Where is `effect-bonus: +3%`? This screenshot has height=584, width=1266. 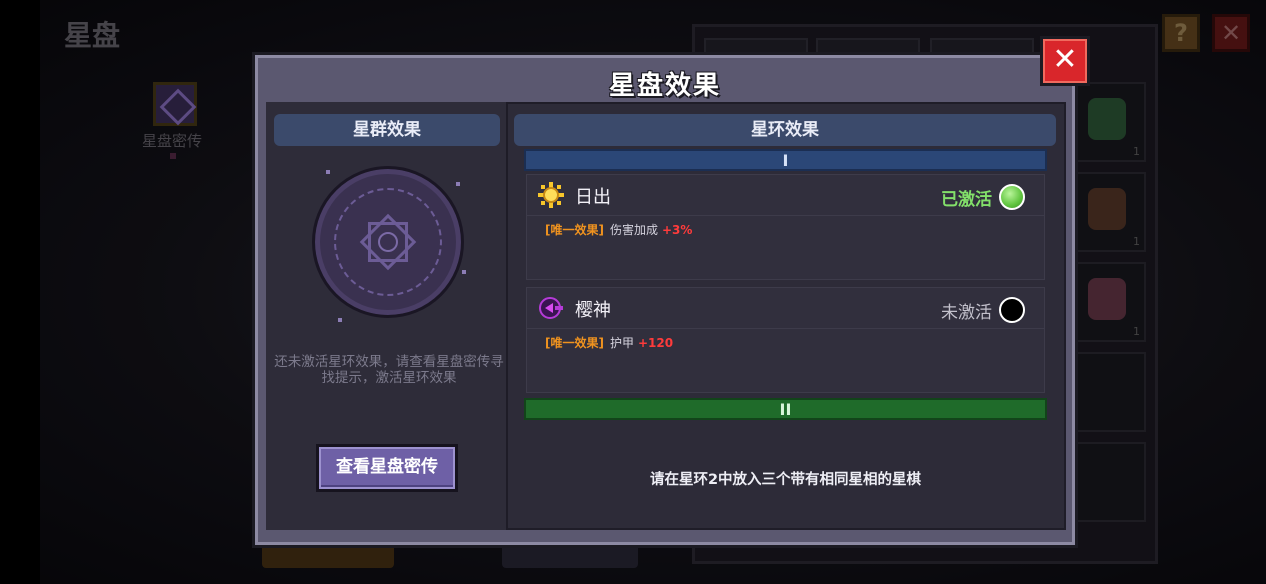
effect-bonus: +3% is located at coordinates (677, 230).